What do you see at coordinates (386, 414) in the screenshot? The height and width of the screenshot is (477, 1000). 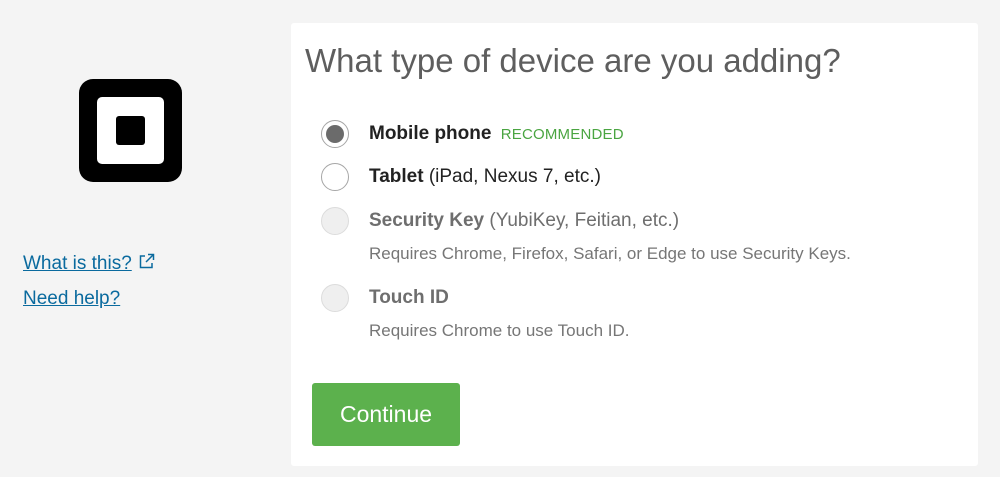 I see `continue-button: Continue` at bounding box center [386, 414].